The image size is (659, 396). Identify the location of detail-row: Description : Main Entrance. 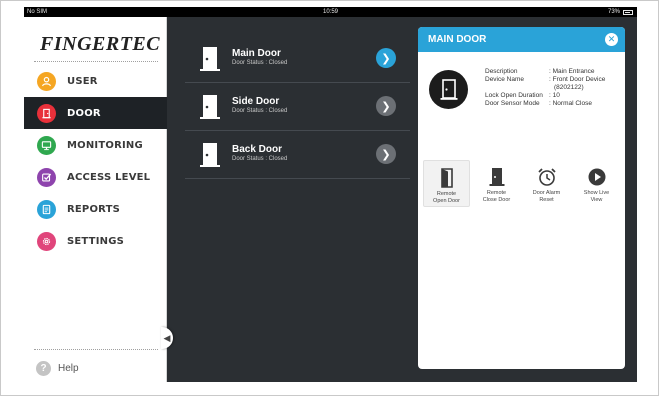
(540, 71).